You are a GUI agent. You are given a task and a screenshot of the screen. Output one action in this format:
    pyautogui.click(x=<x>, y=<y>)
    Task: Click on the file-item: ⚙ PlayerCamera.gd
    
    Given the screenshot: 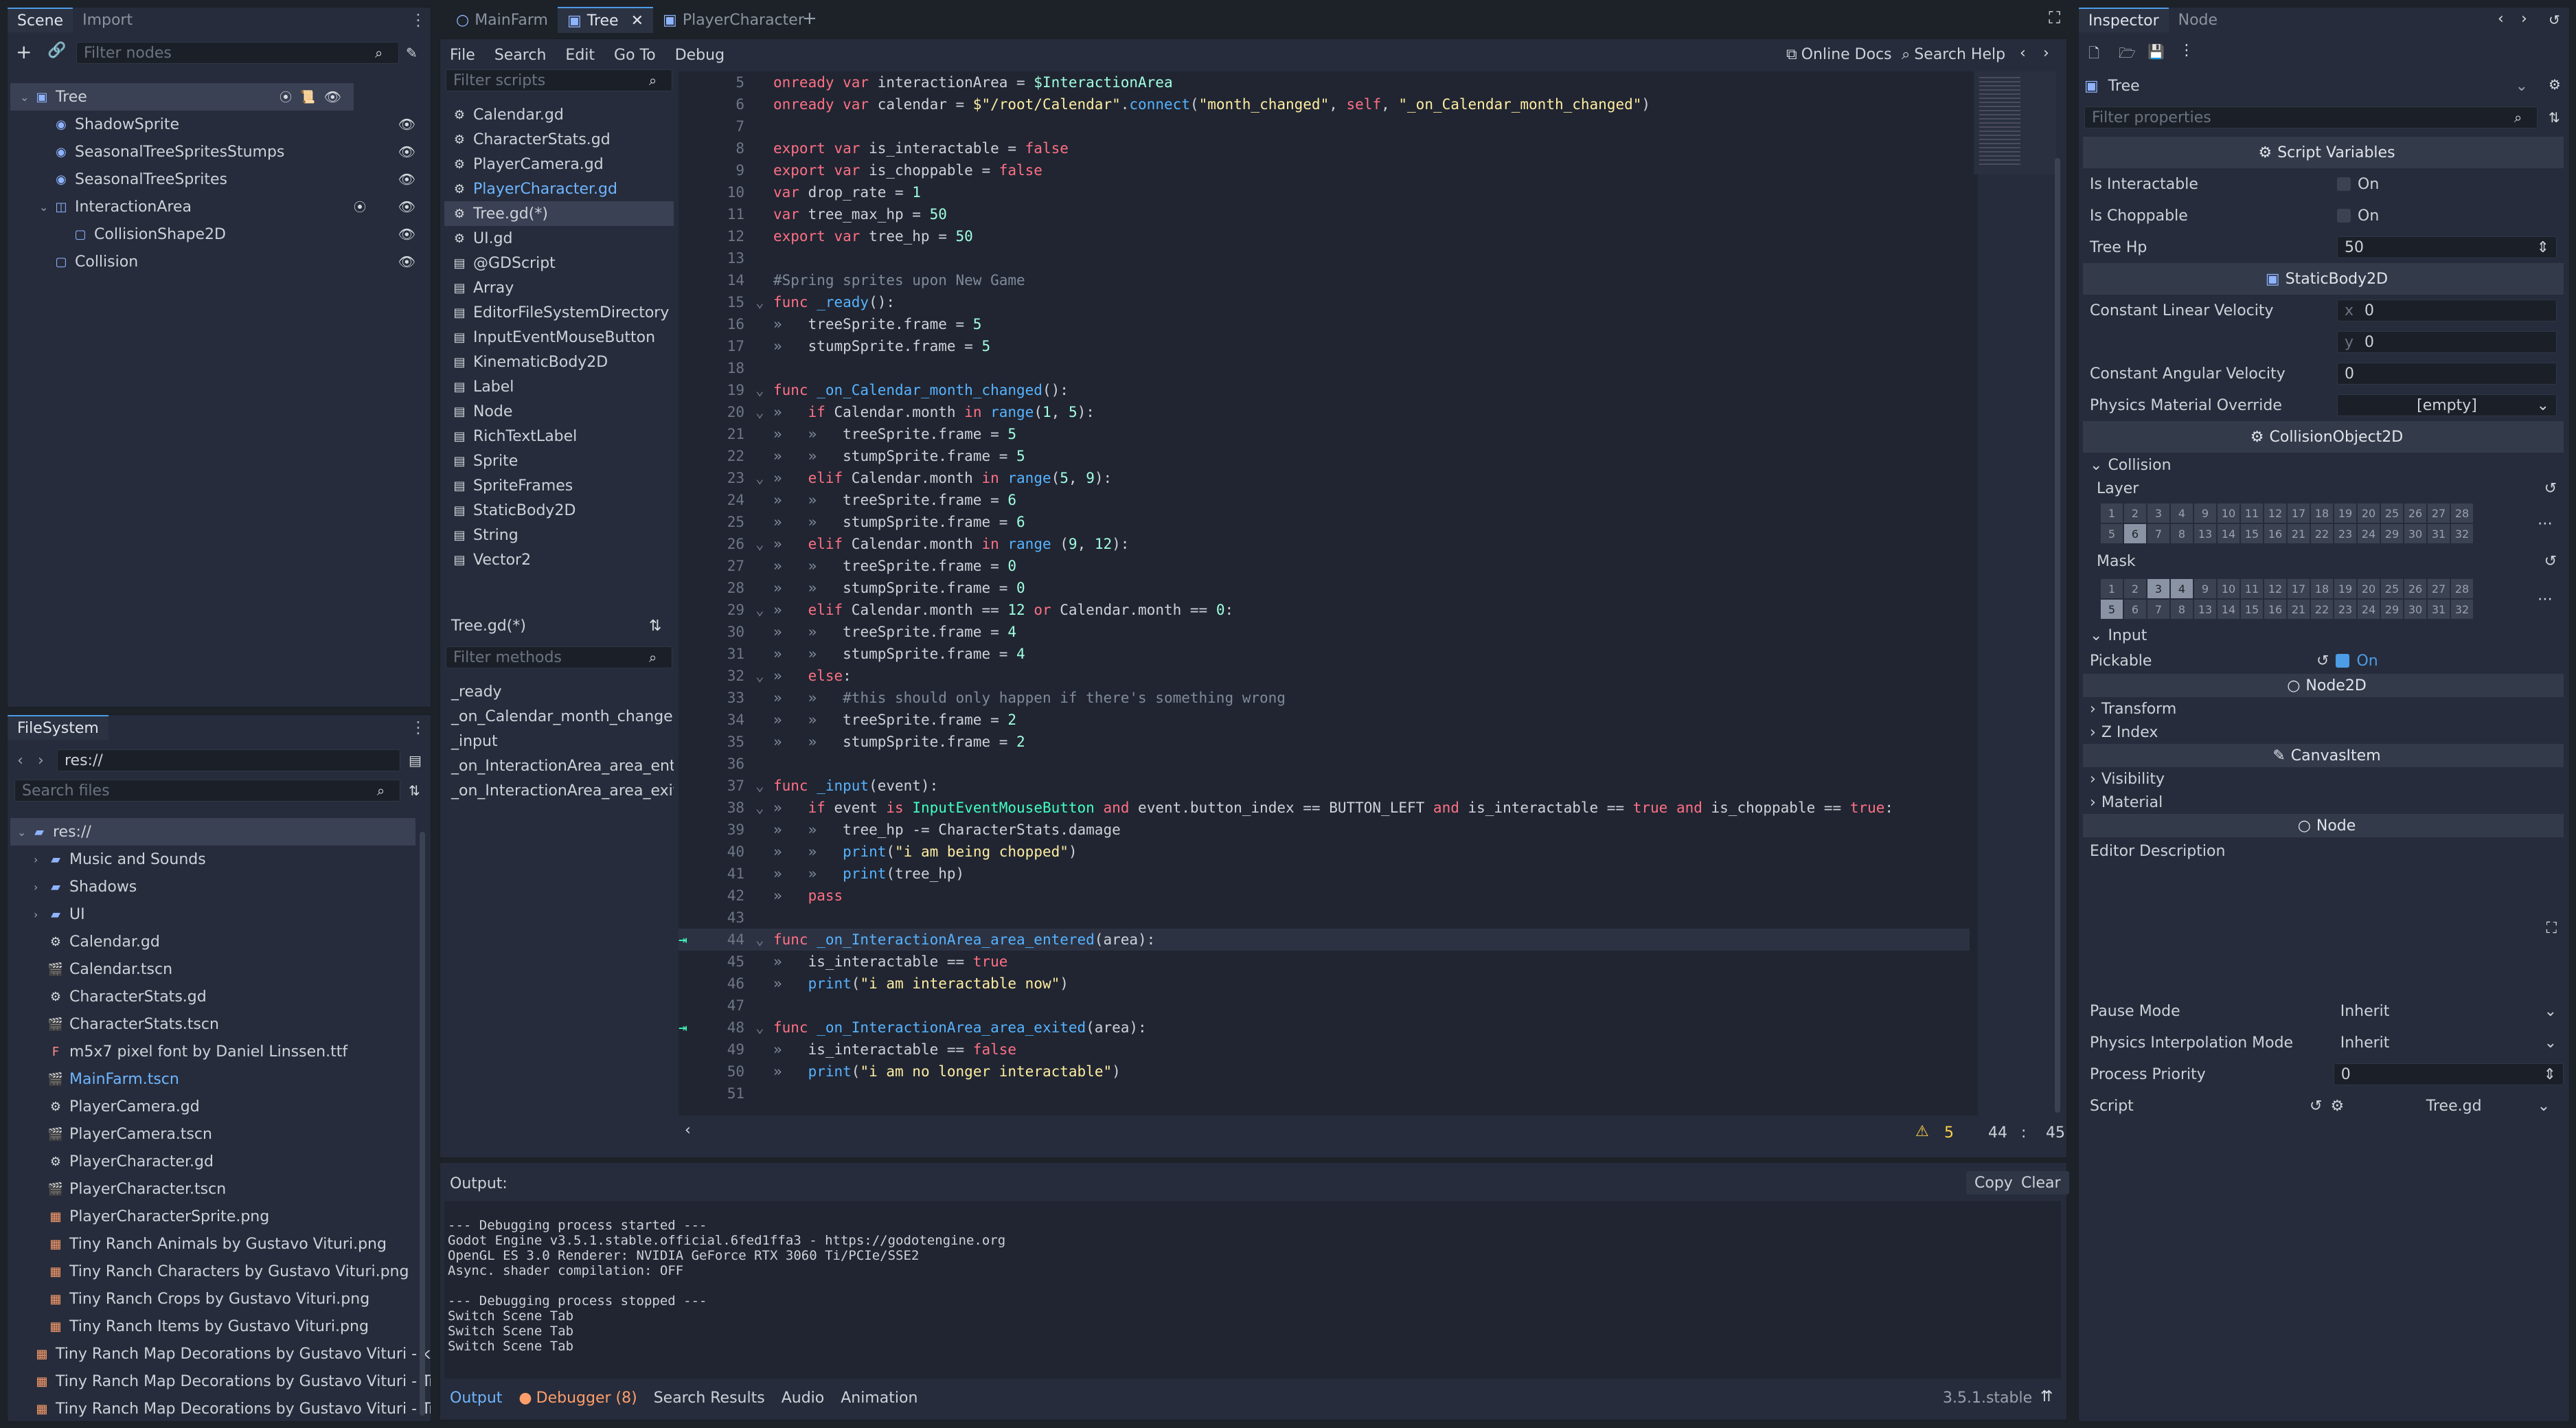 What is the action you would take?
    pyautogui.click(x=212, y=1106)
    